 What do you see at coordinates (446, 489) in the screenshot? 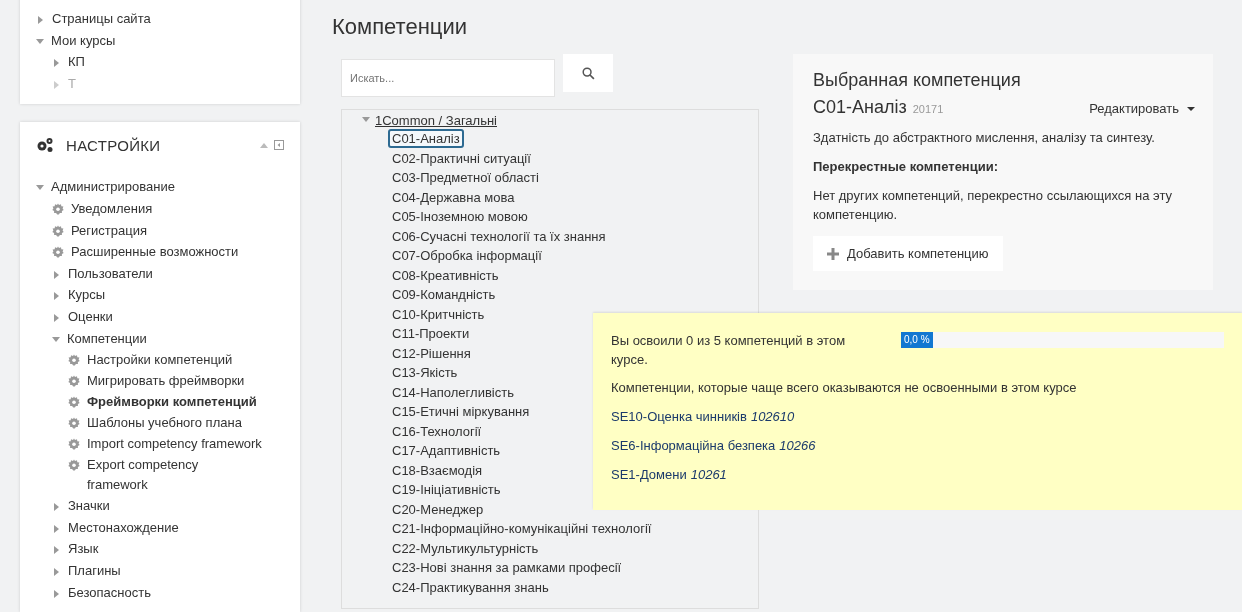
I see `competency-node: C19-Ініціативність` at bounding box center [446, 489].